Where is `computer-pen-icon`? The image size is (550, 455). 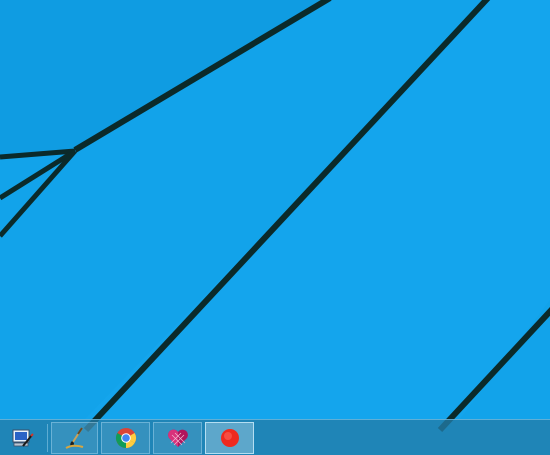
computer-pen-icon is located at coordinates (23, 438).